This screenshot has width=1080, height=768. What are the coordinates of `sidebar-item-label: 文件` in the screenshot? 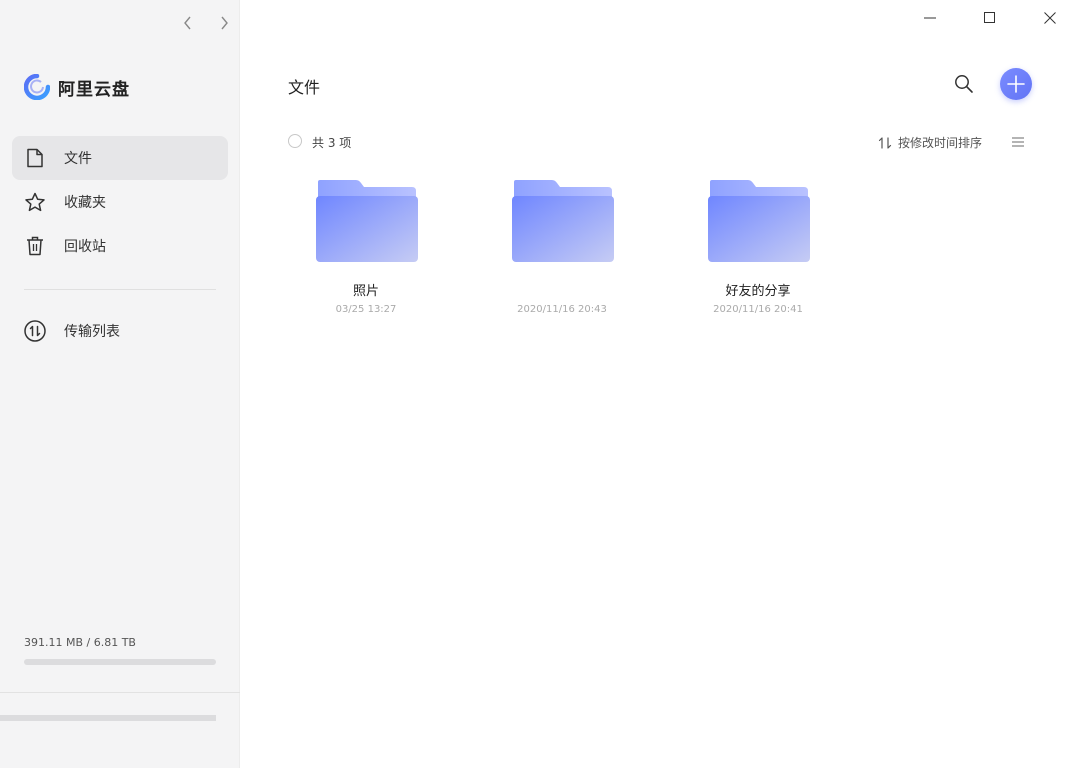 It's located at (78, 159).